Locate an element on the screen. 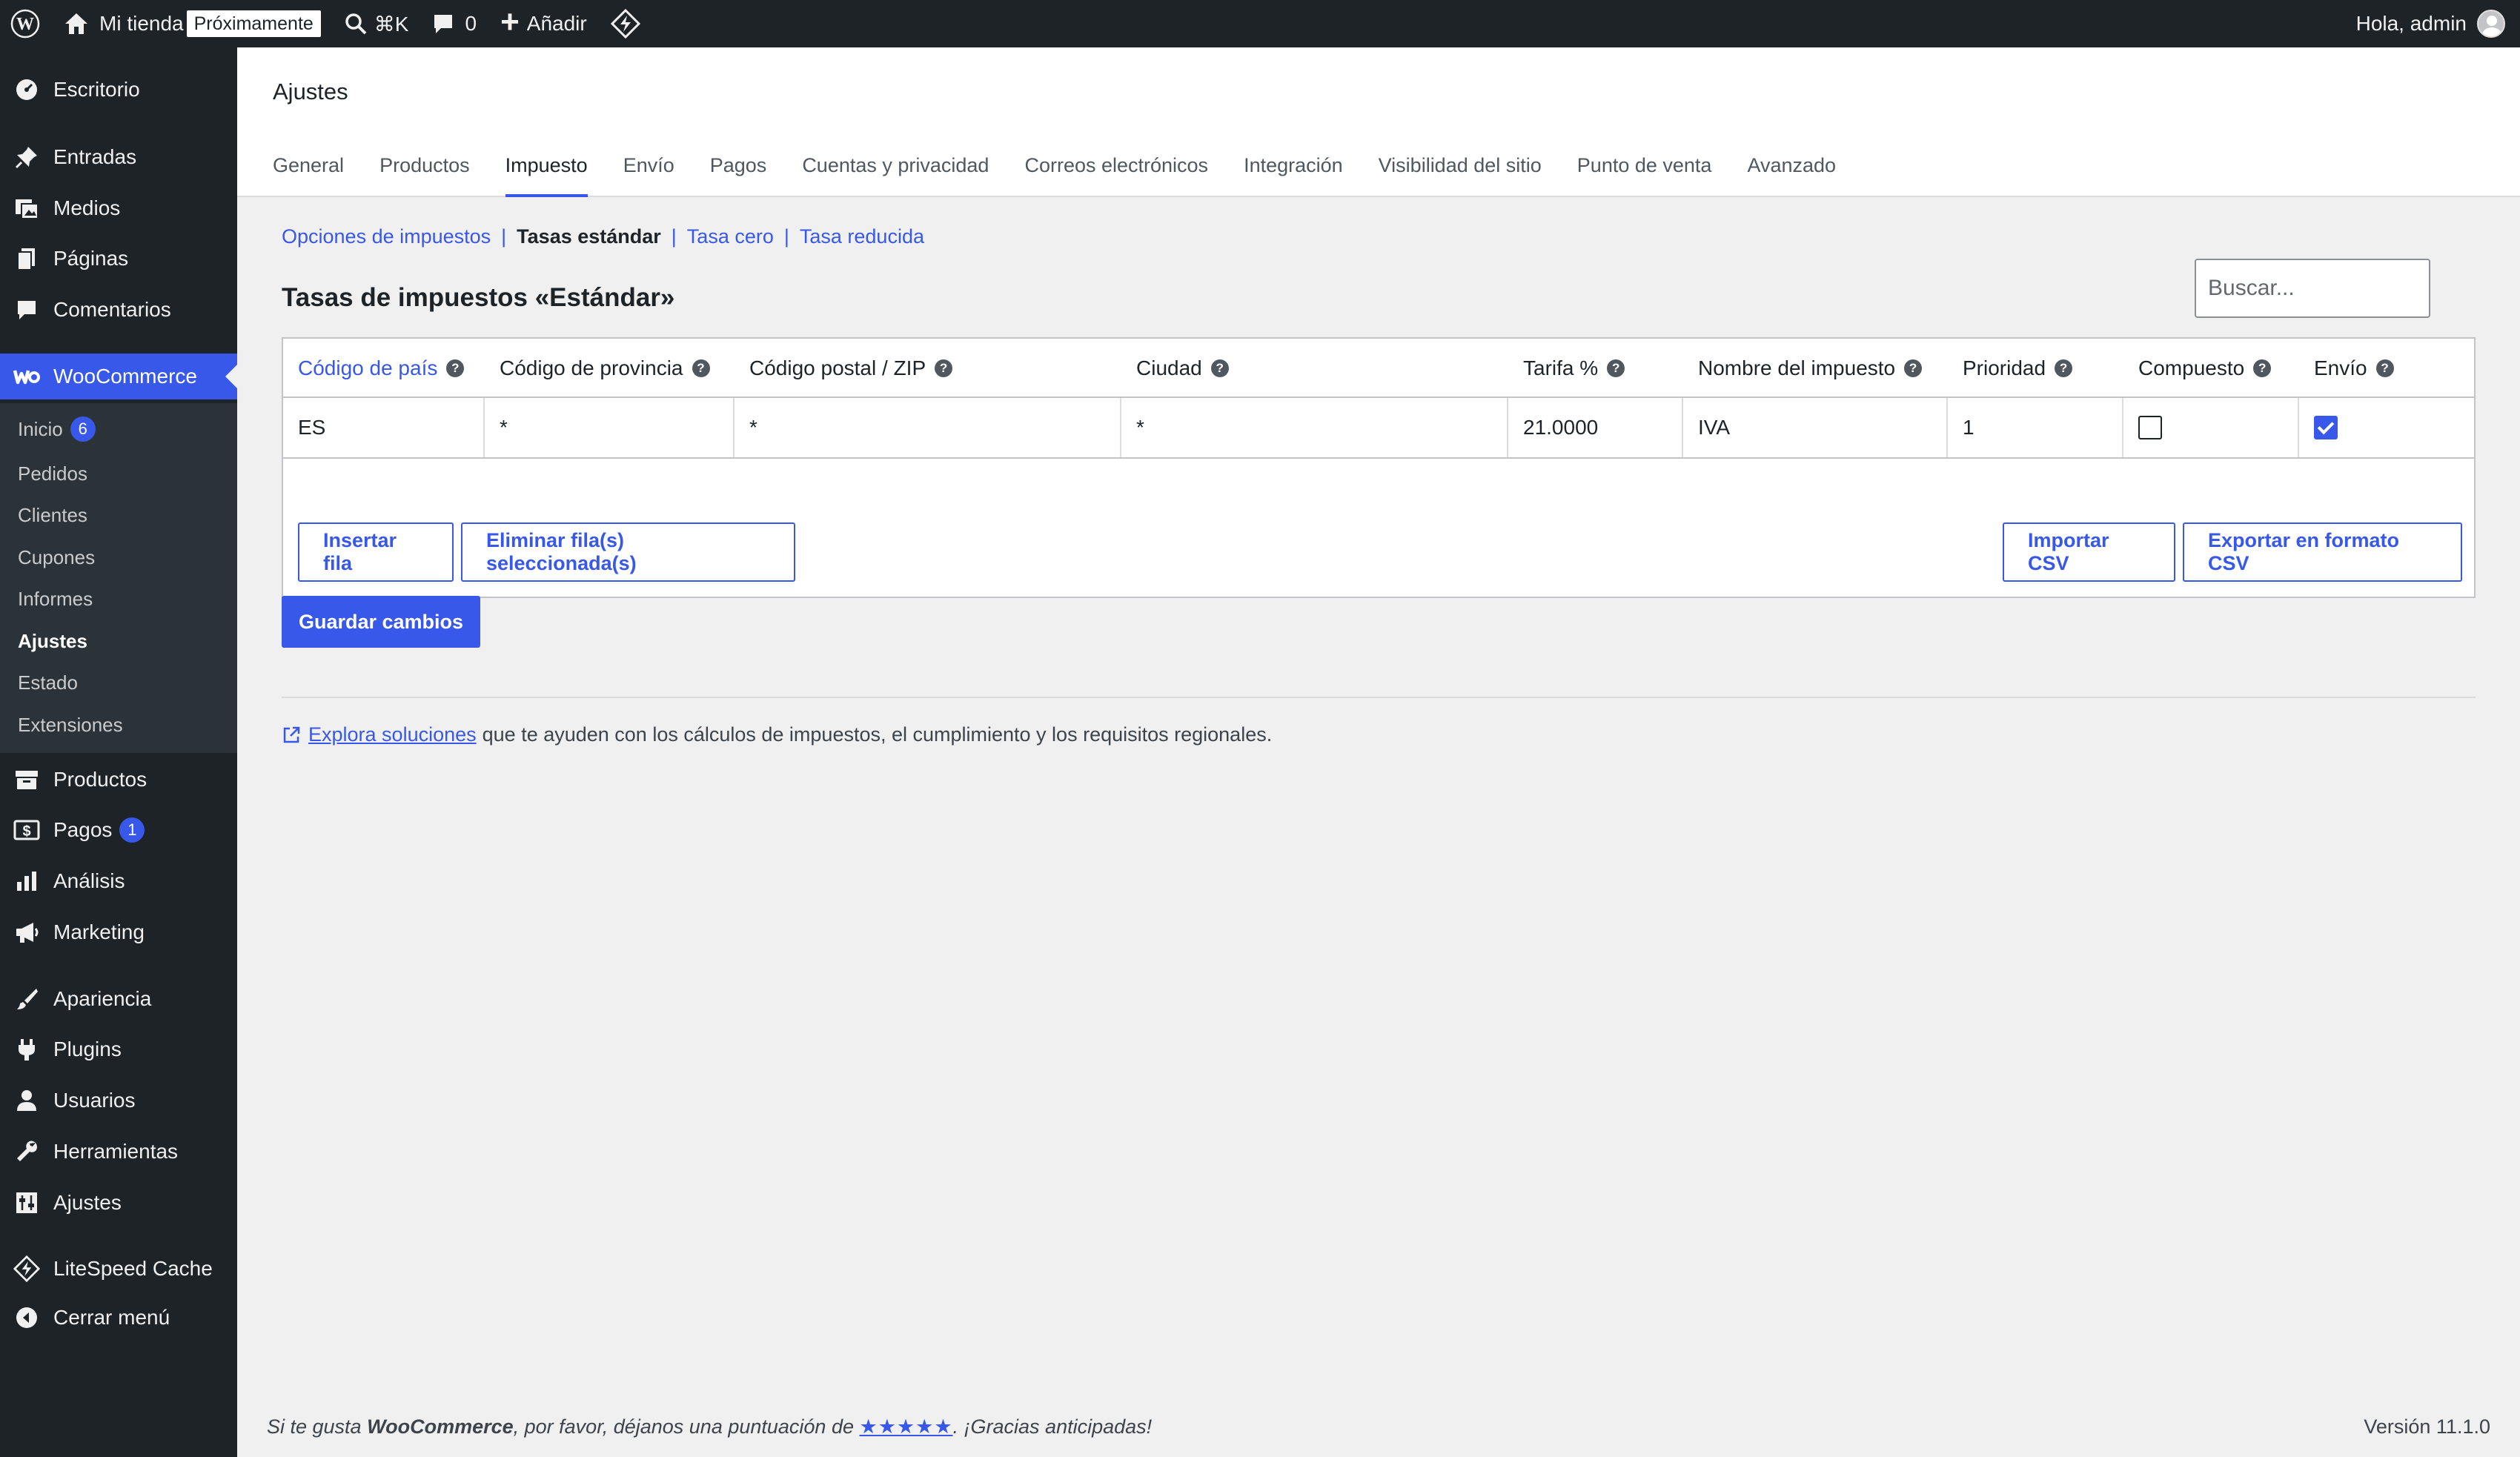  cell-tax-name: IVA is located at coordinates (1816, 427).